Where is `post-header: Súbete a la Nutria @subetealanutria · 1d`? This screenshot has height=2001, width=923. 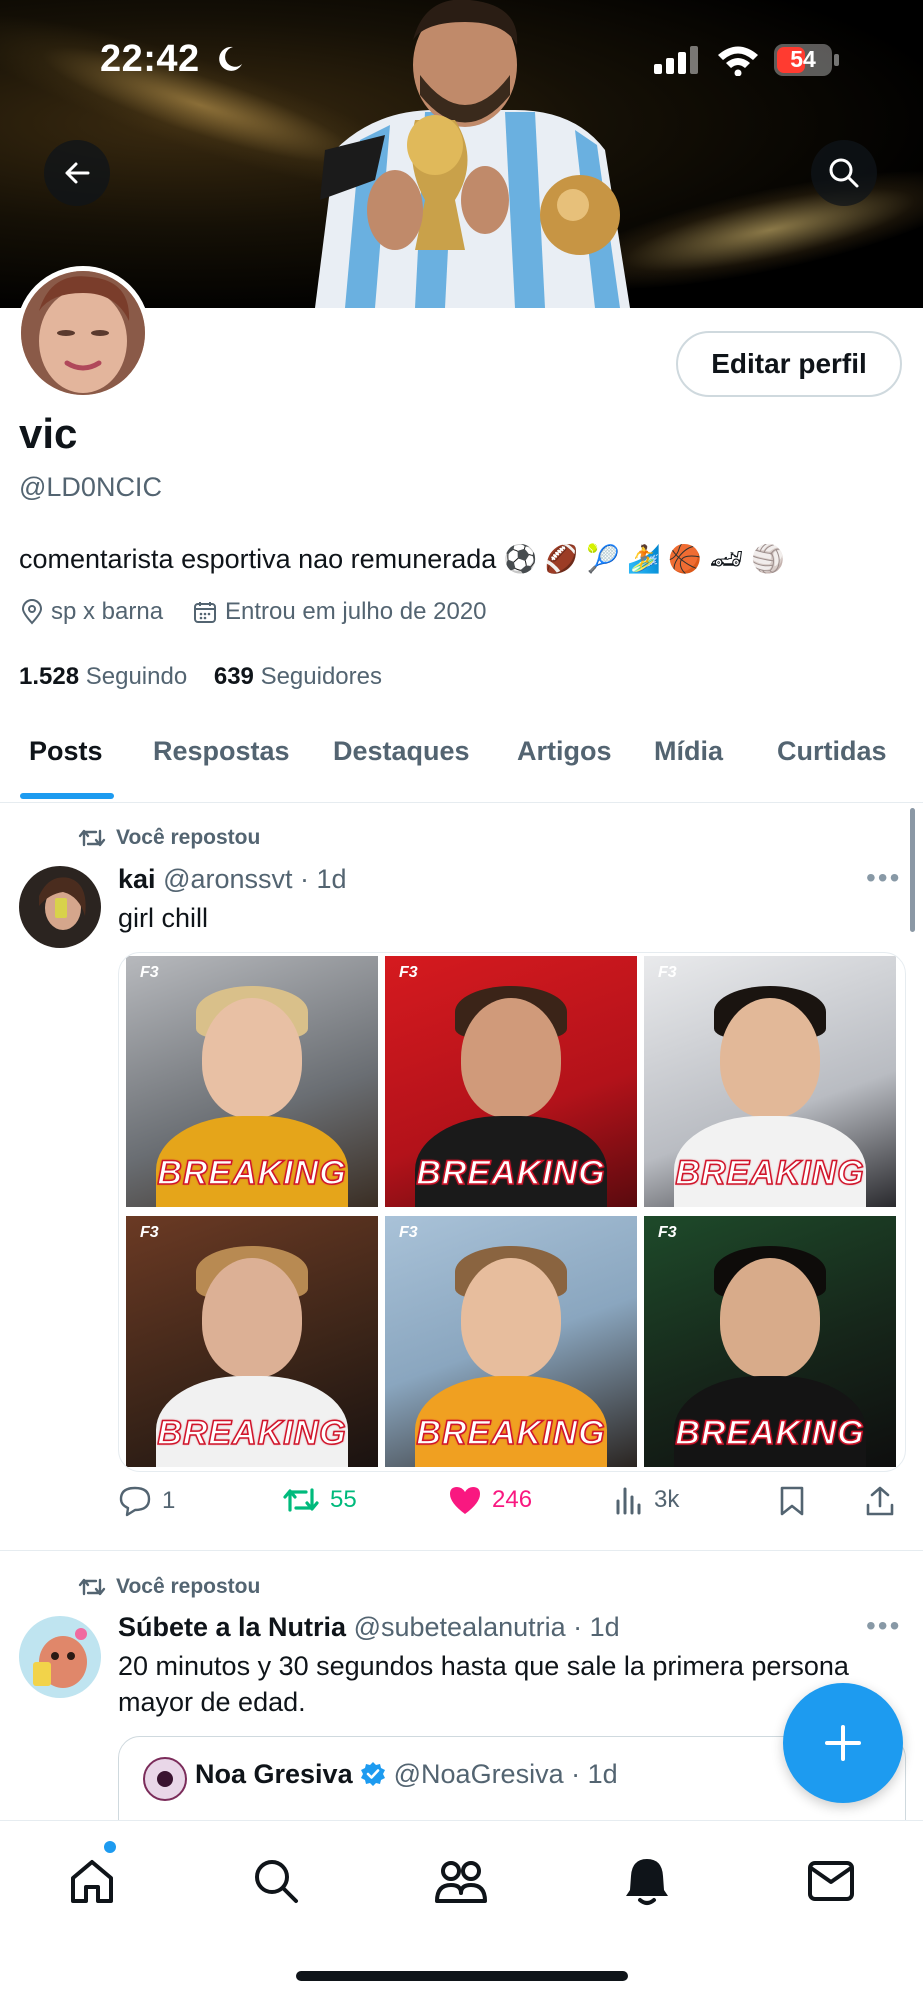 post-header: Súbete a la Nutria @subetealanutria · 1d is located at coordinates (369, 1627).